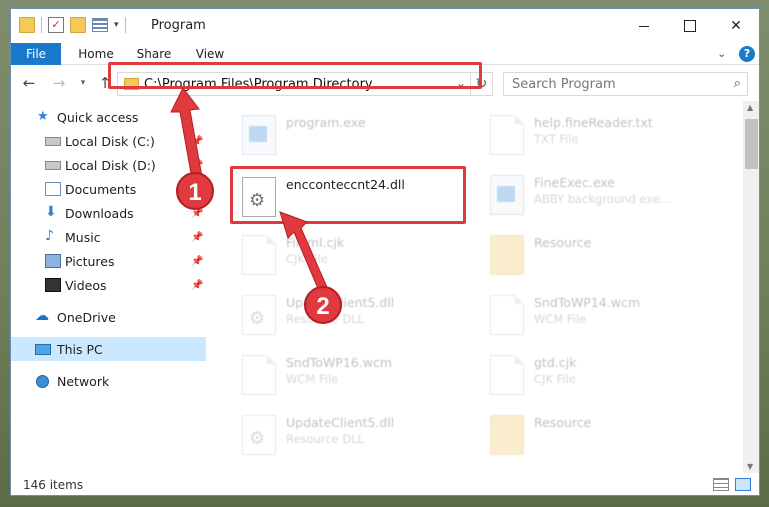 This screenshot has width=769, height=507. Describe the element at coordinates (80, 349) in the screenshot. I see `sidebar-item-label: This PC` at that location.